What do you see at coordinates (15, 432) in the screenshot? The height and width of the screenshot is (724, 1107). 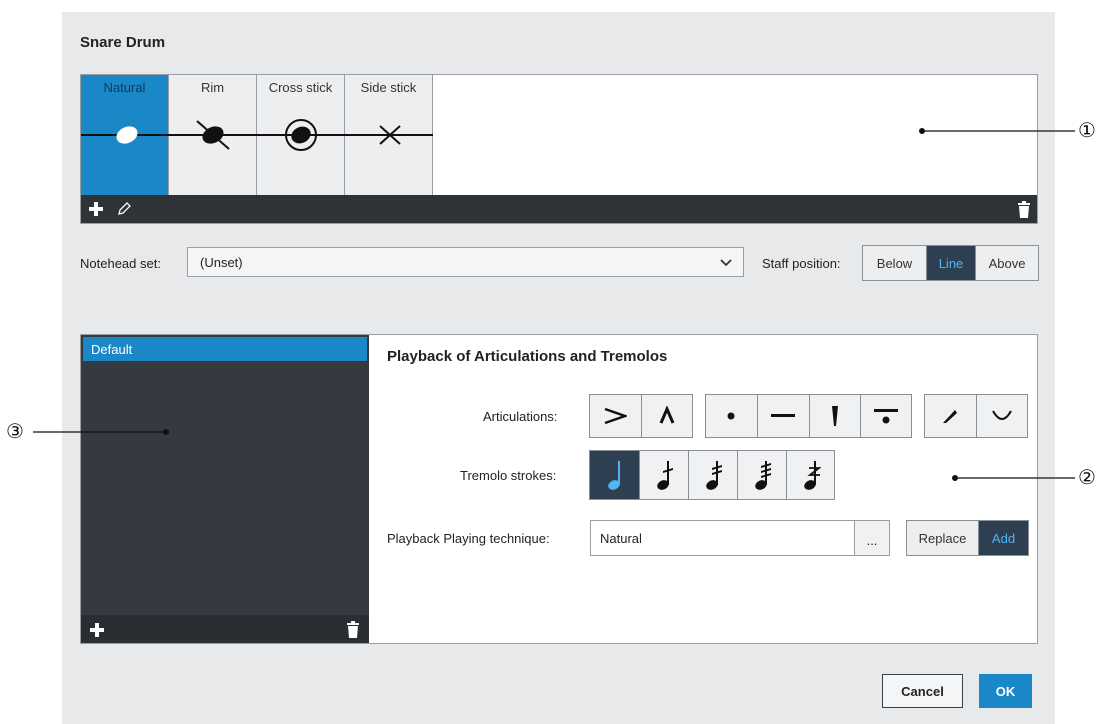 I see `callout-number-3: ③` at bounding box center [15, 432].